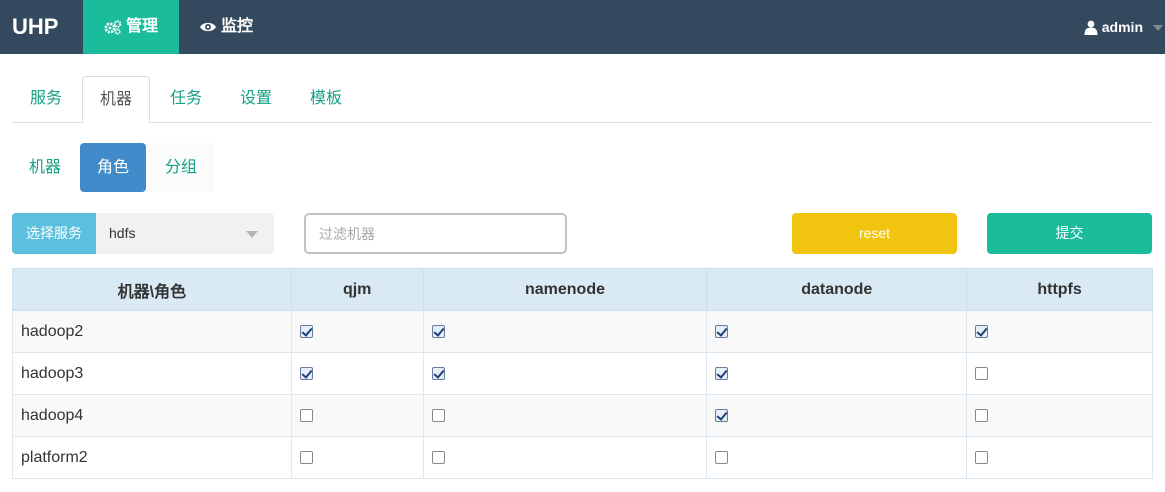  I want to click on nav-monitor-label: 监控, so click(237, 26).